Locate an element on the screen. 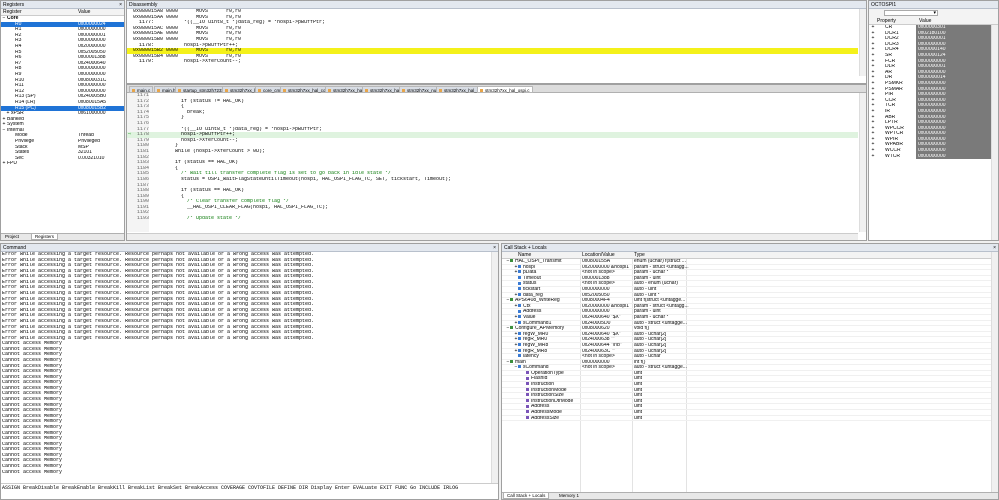  code-line: 1193 /* Update state */ is located at coordinates (492, 219).